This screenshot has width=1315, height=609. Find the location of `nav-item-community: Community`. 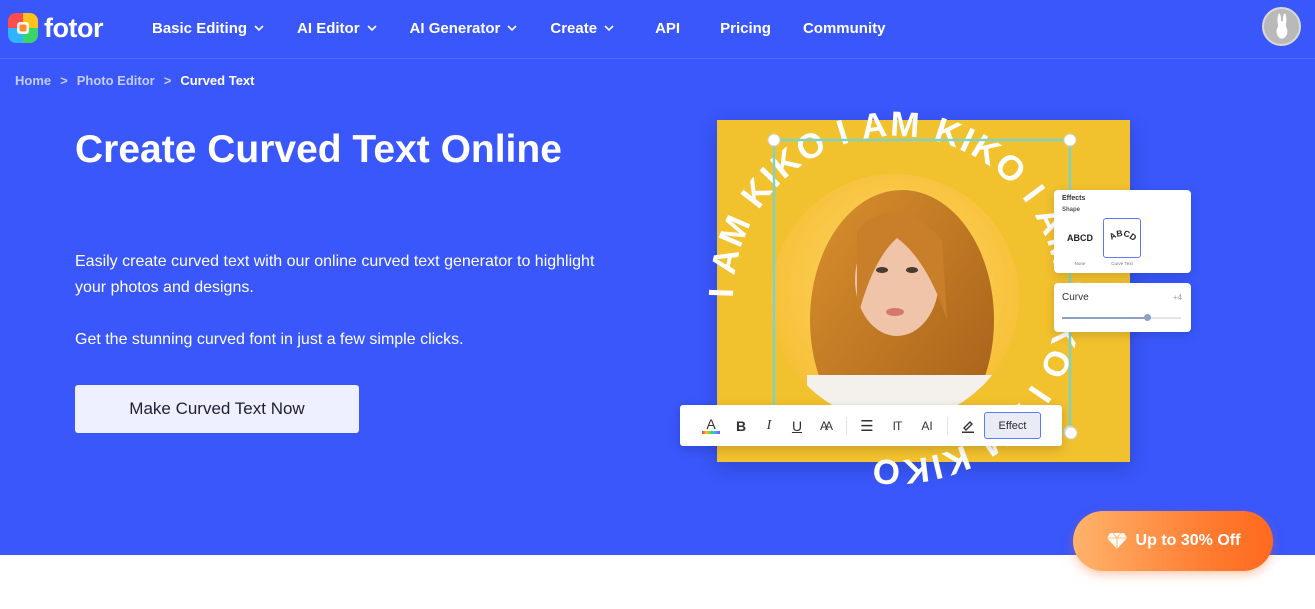

nav-item-community: Community is located at coordinates (844, 28).